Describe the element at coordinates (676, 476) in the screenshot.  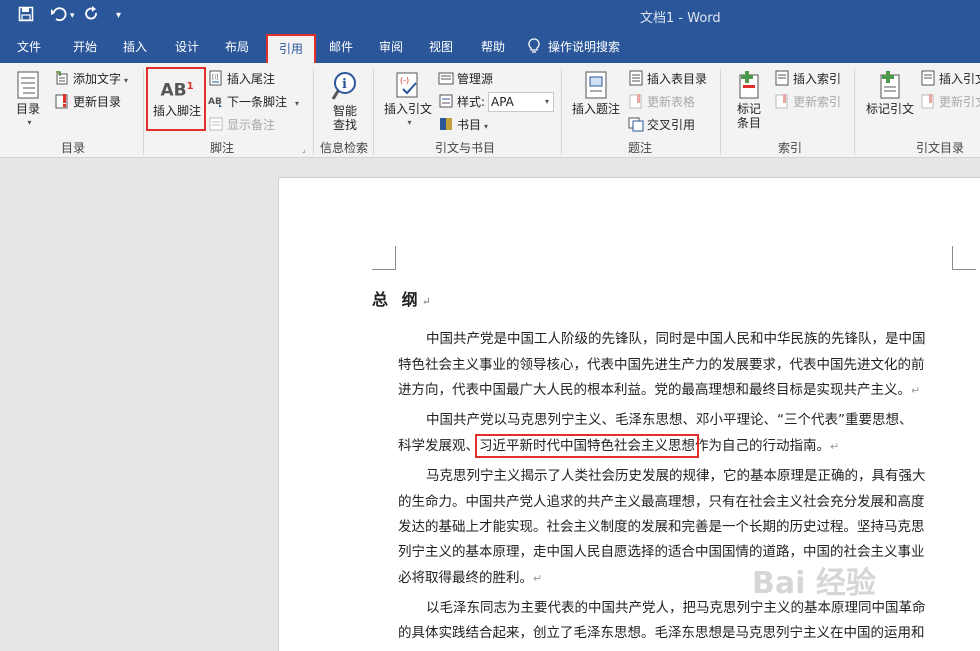
I see `document-line: 马克思列宁主义揭示了人类社会历史发展的规律，它的基本原理是正确的，具有强大` at that location.